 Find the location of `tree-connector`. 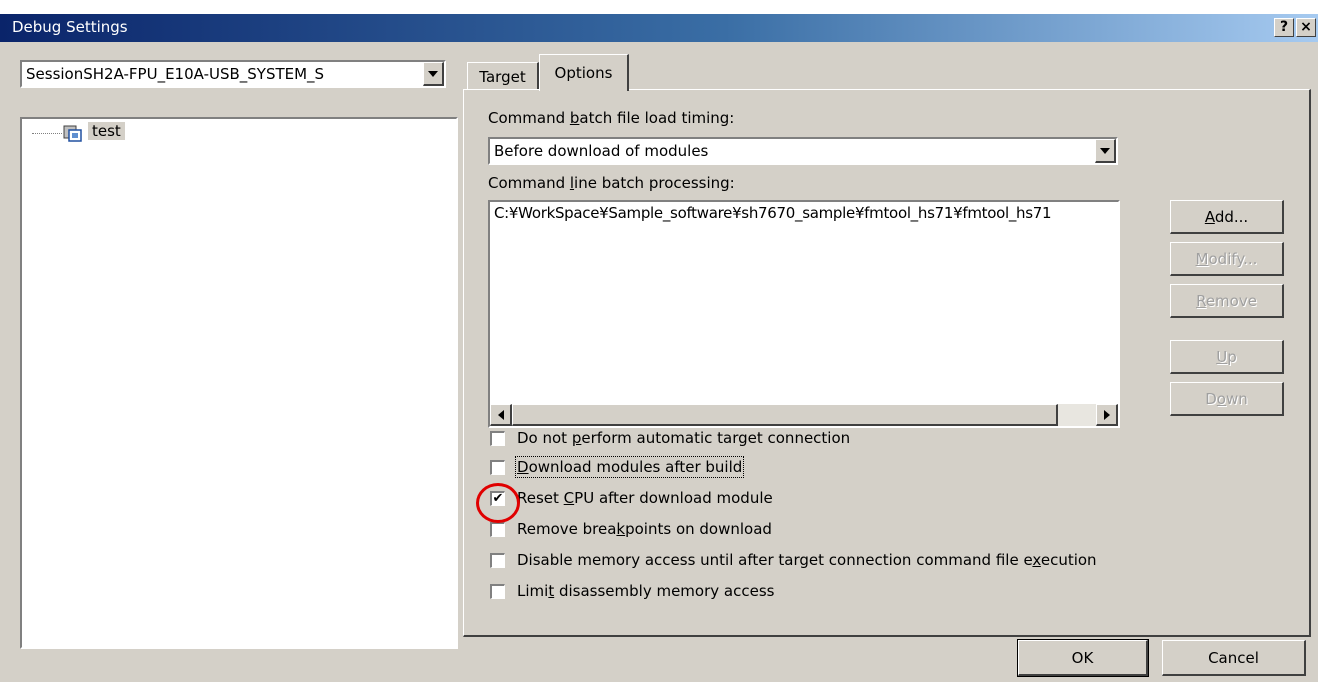

tree-connector is located at coordinates (47, 133).